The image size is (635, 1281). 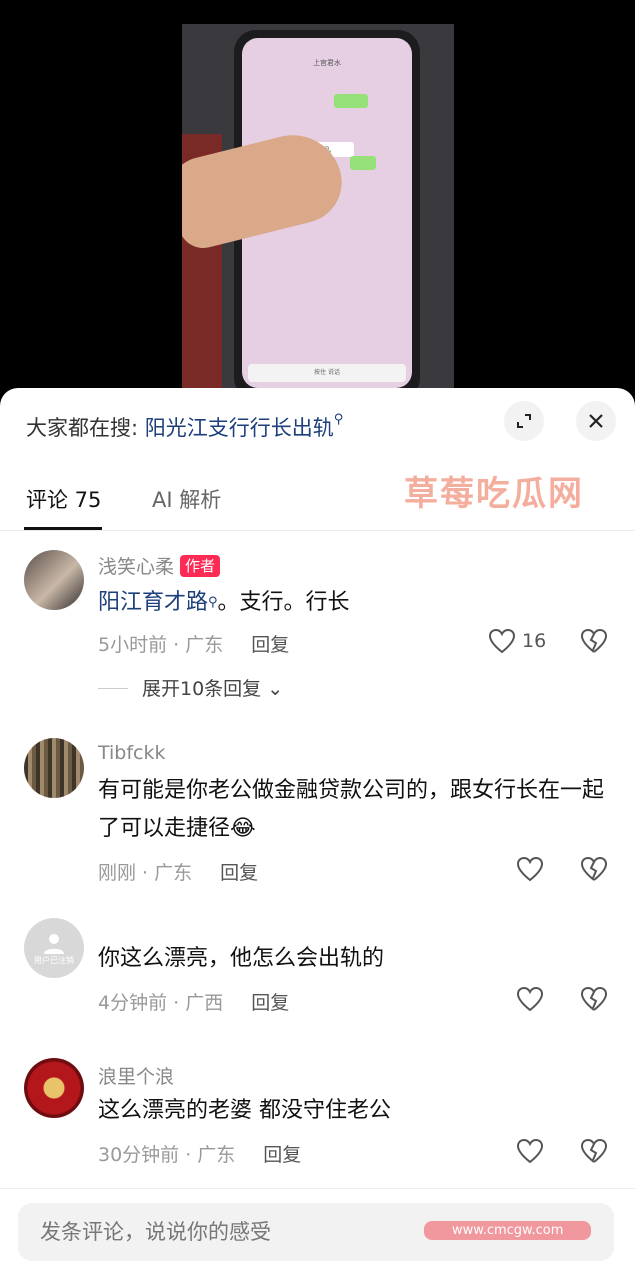 I want to click on watermark: 草莓吃瓜网, so click(x=494, y=494).